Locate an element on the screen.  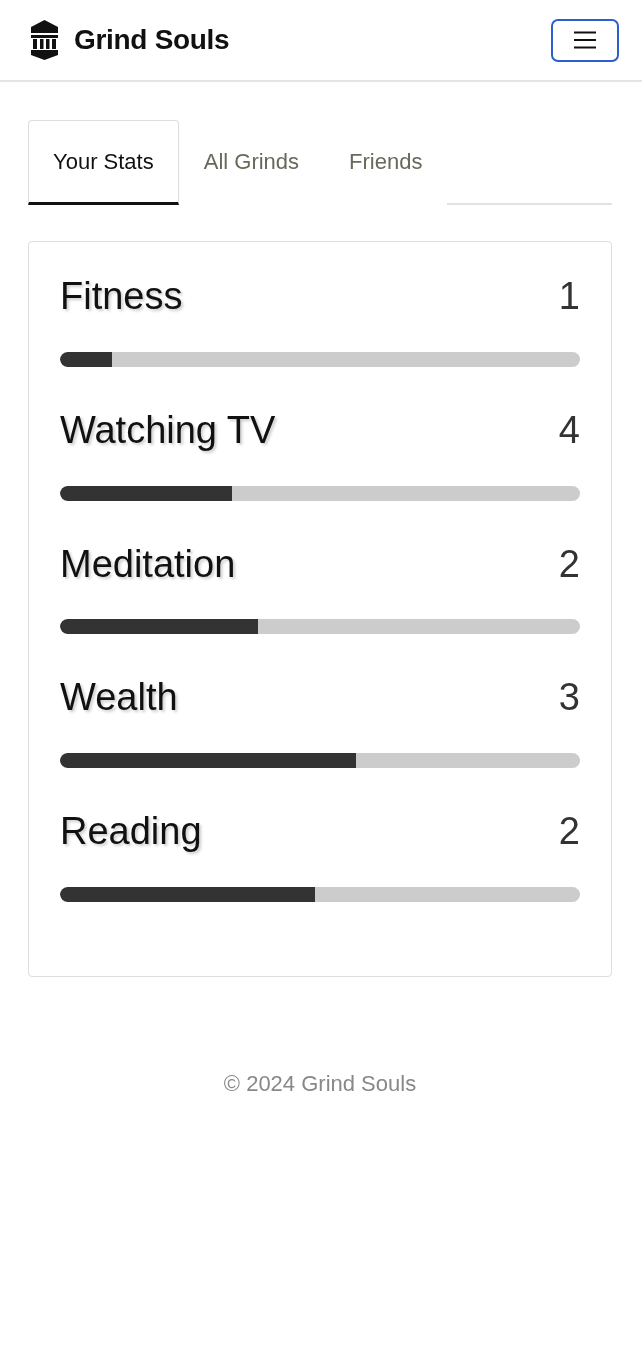
copyright-text: © 2024 Grind Souls is located at coordinates (320, 1083).